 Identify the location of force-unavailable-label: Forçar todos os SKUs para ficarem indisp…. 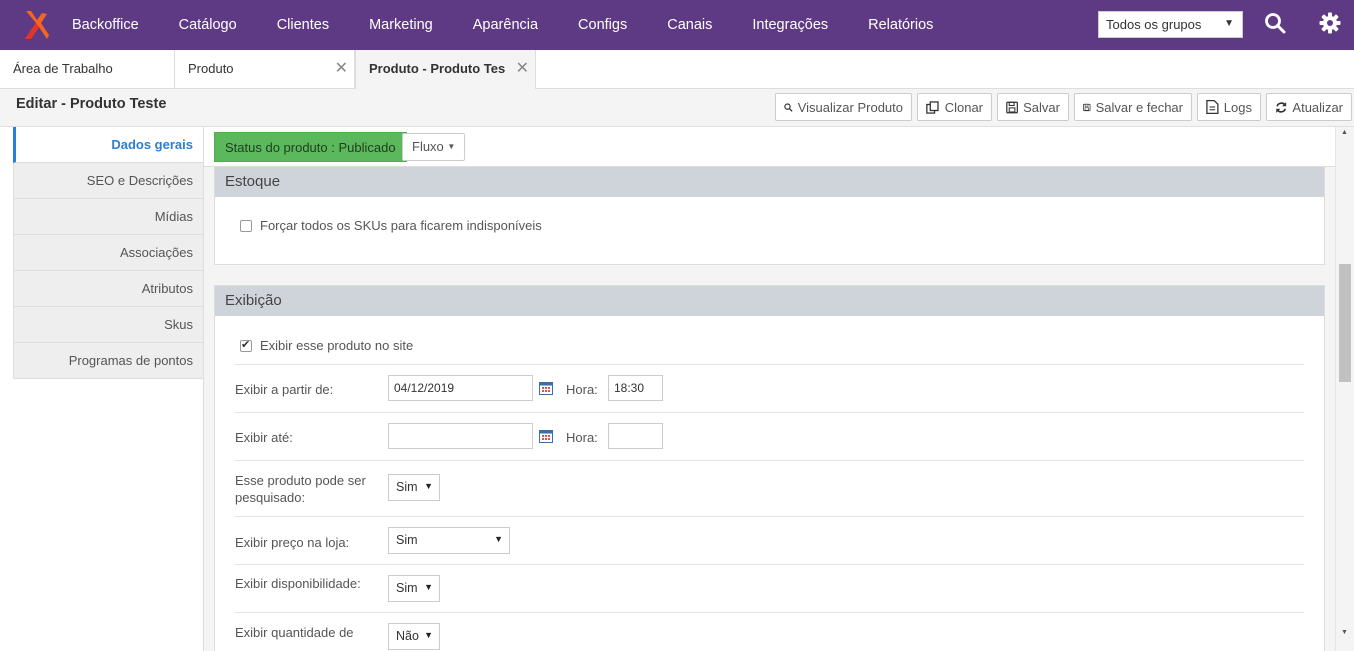
(401, 225).